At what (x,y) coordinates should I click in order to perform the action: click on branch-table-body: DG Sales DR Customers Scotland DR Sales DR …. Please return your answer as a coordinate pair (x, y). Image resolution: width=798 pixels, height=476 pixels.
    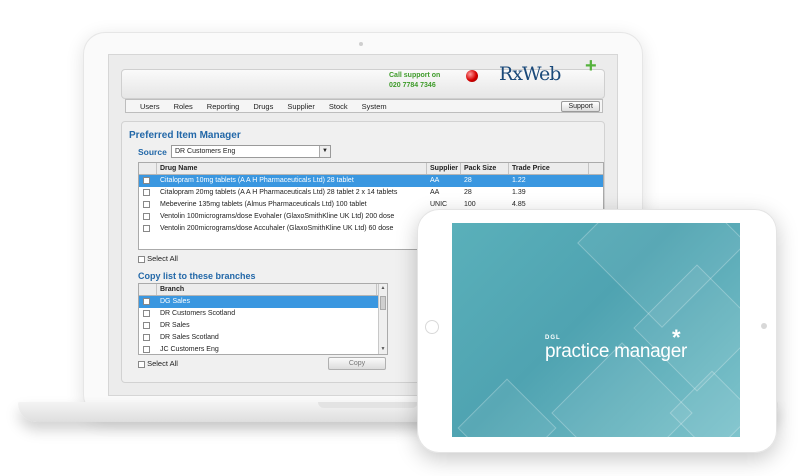
    Looking at the image, I should click on (263, 325).